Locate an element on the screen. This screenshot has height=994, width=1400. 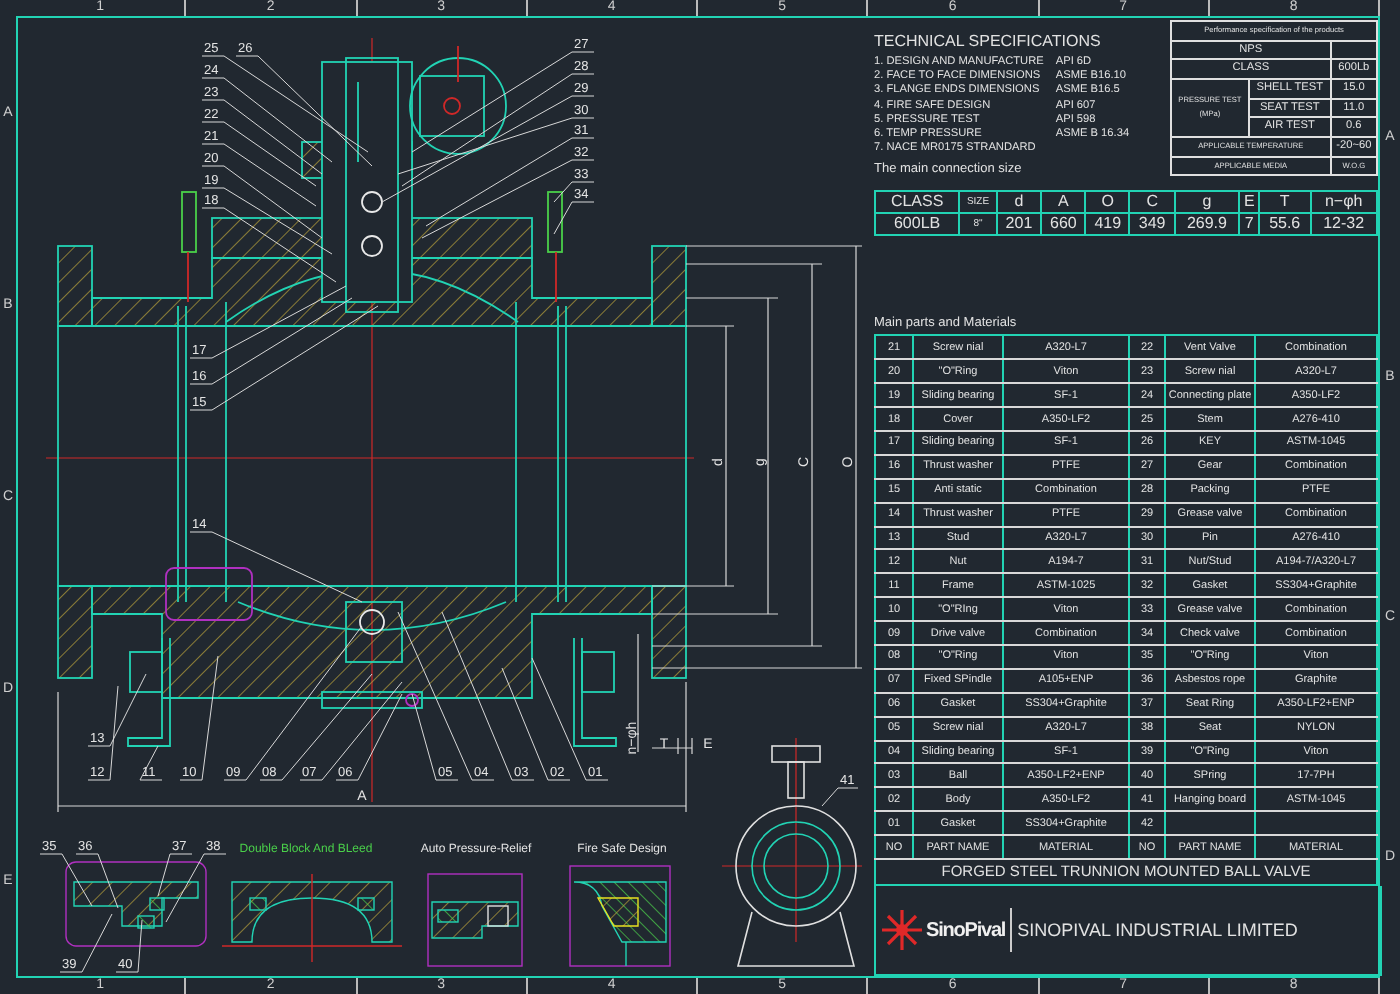
table-cell: 269.9 is located at coordinates (1207, 224).